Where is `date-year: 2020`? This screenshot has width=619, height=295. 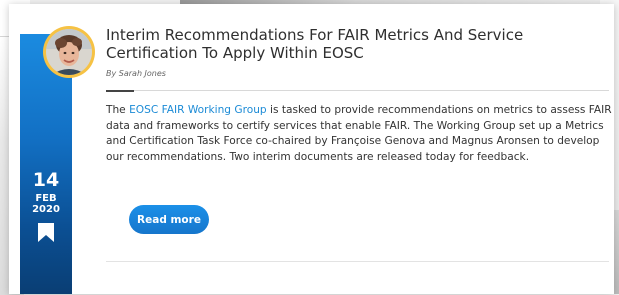
date-year: 2020 is located at coordinates (46, 209).